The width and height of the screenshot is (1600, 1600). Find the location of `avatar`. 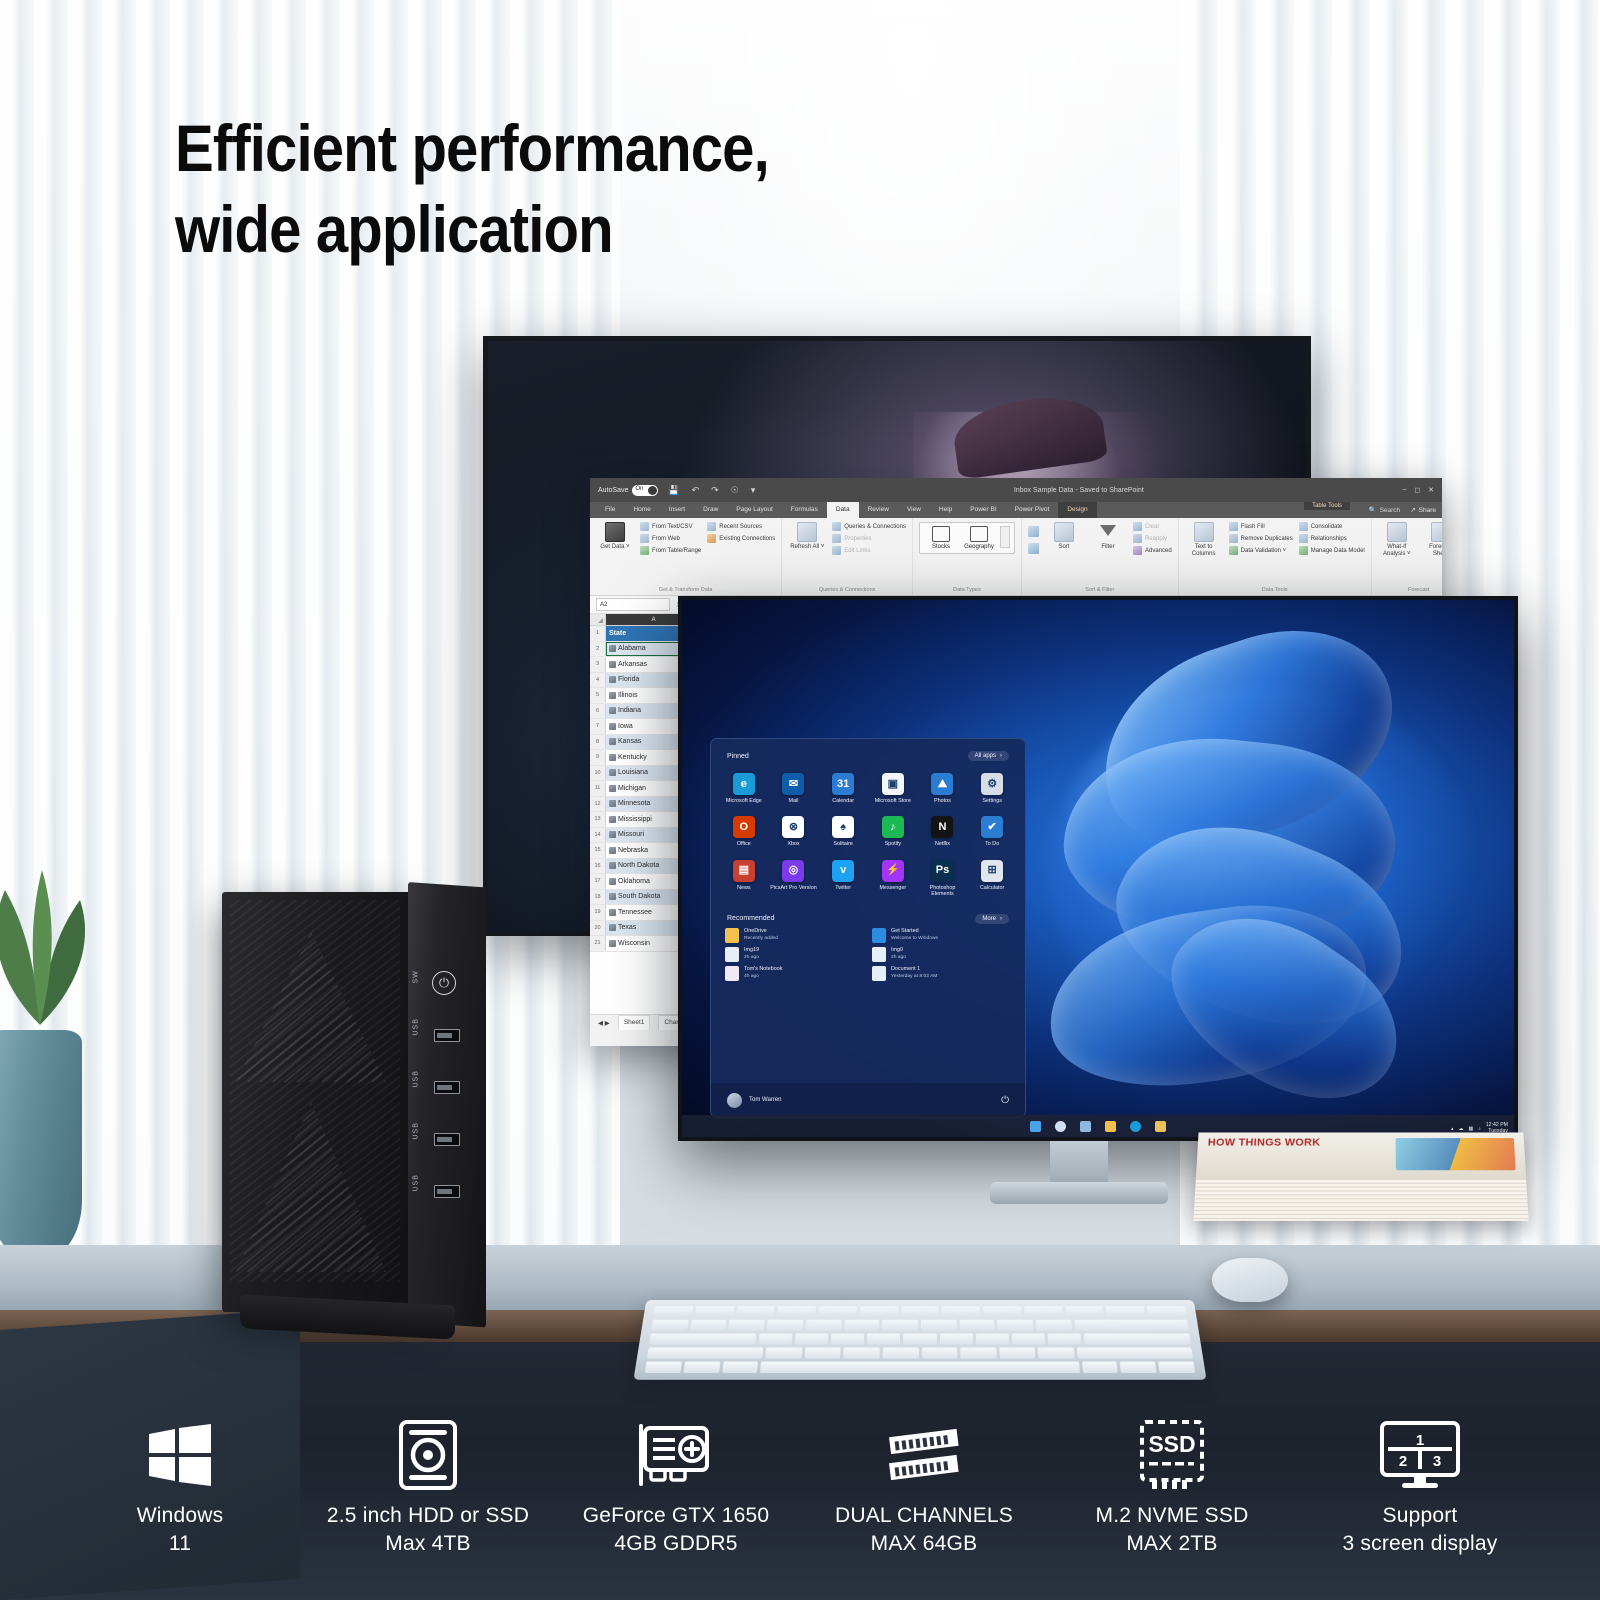

avatar is located at coordinates (734, 1100).